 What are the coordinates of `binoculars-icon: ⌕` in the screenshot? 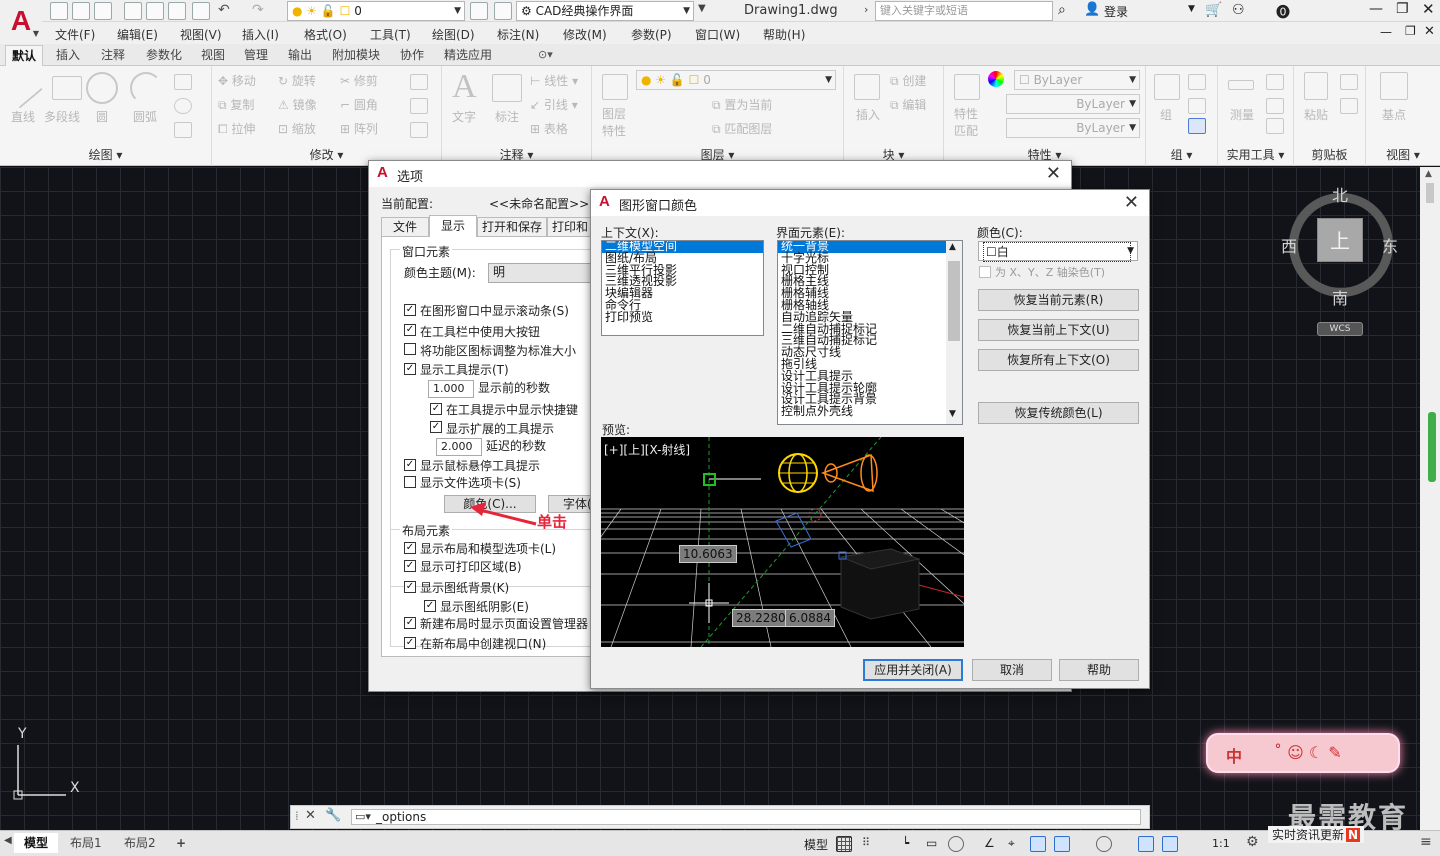 It's located at (1062, 10).